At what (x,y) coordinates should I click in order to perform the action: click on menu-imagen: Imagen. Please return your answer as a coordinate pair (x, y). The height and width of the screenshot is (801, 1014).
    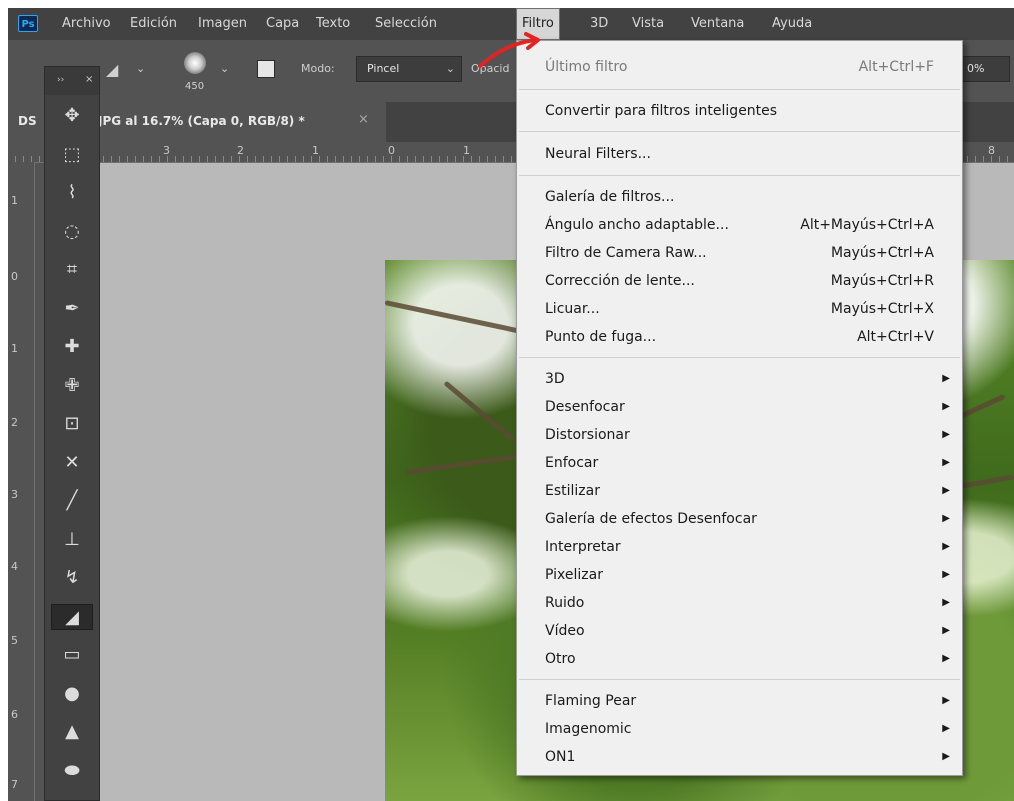
    Looking at the image, I should click on (222, 24).